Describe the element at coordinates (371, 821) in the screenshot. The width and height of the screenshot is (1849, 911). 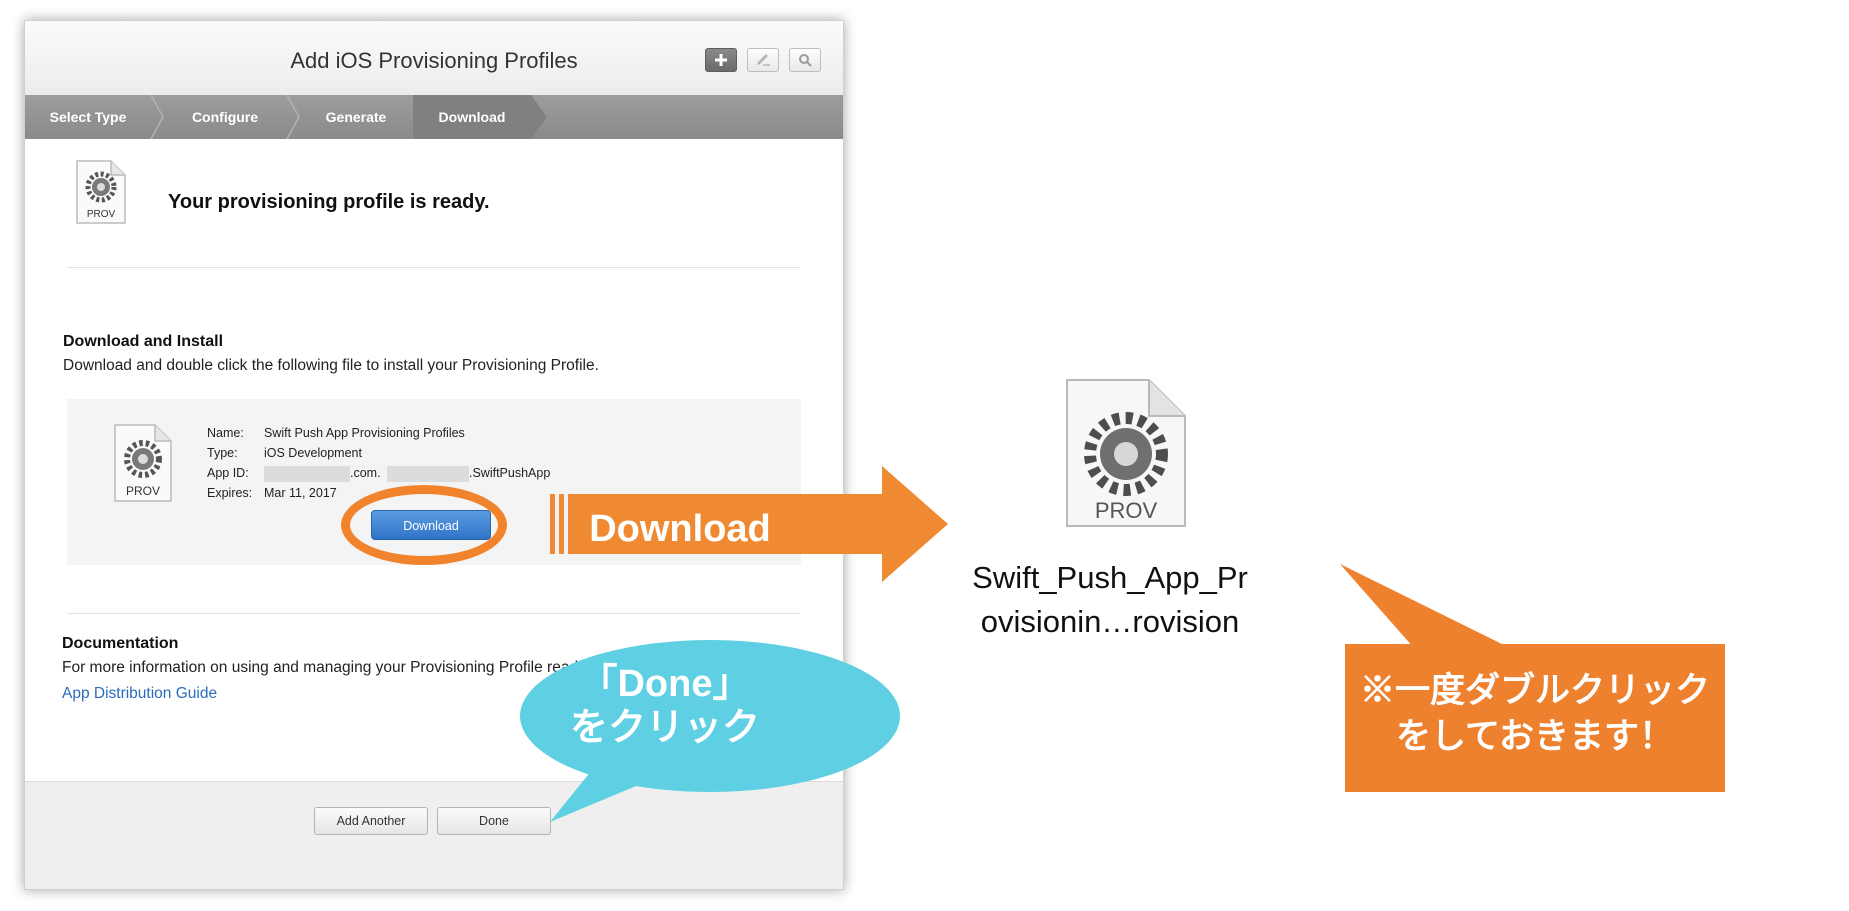
I see `add-another-button: Add Another` at that location.